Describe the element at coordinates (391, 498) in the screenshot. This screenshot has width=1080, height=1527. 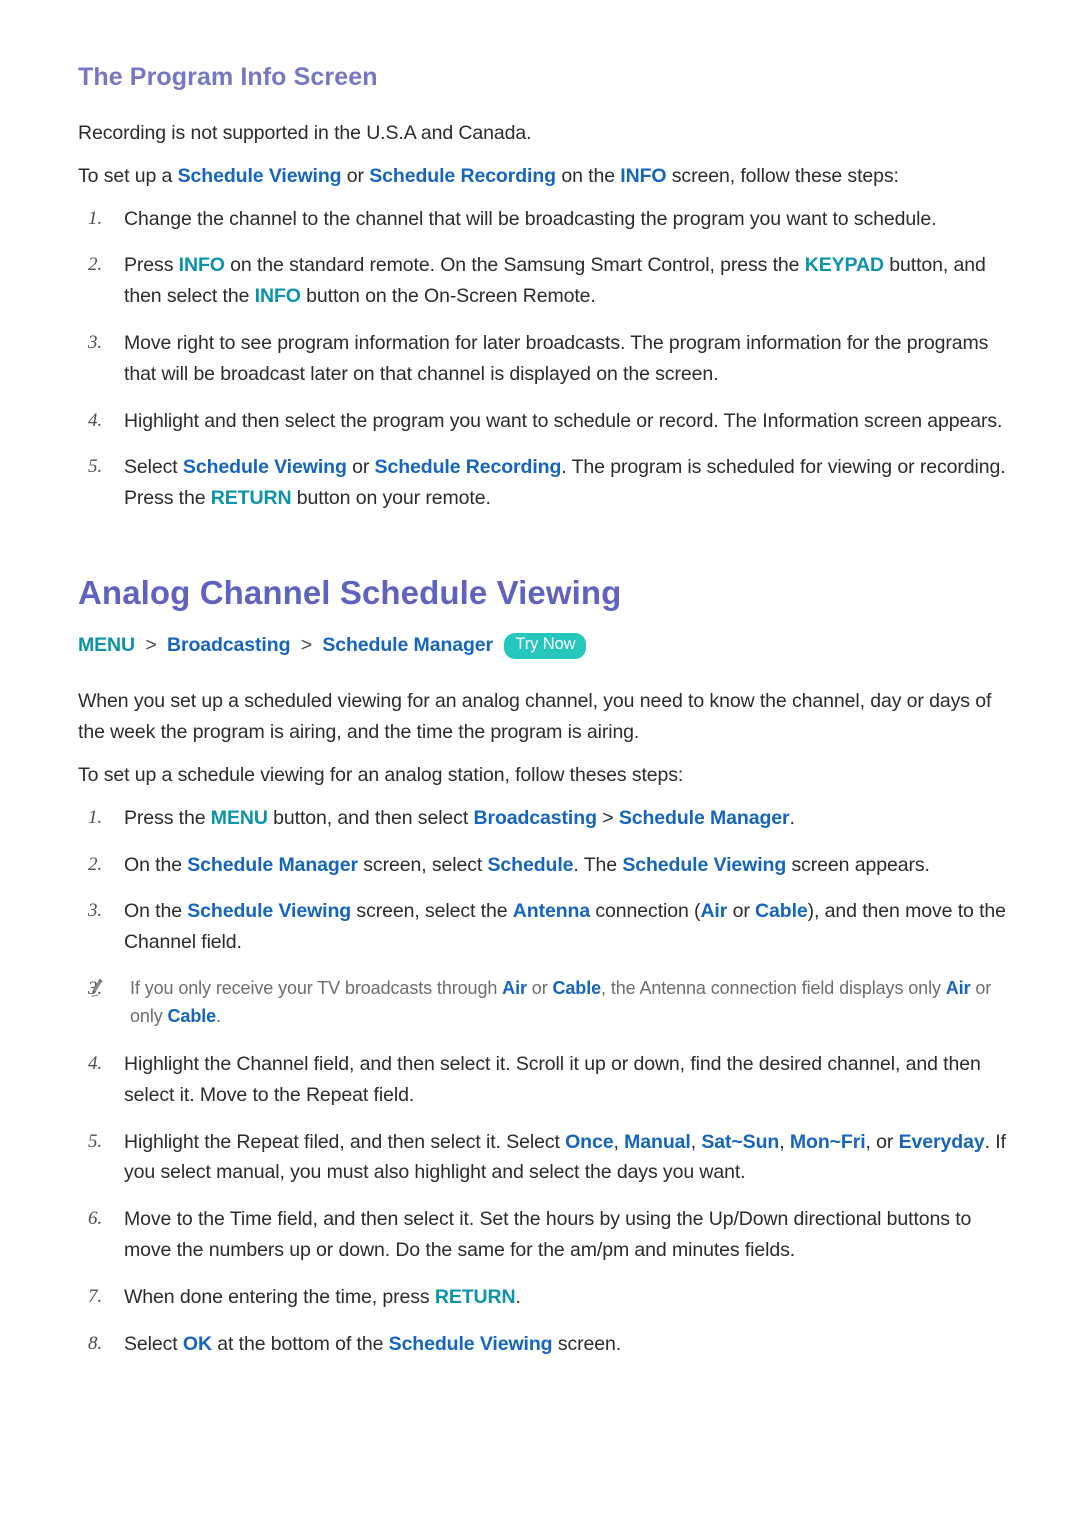
I see `text-run: button on your remote.` at that location.